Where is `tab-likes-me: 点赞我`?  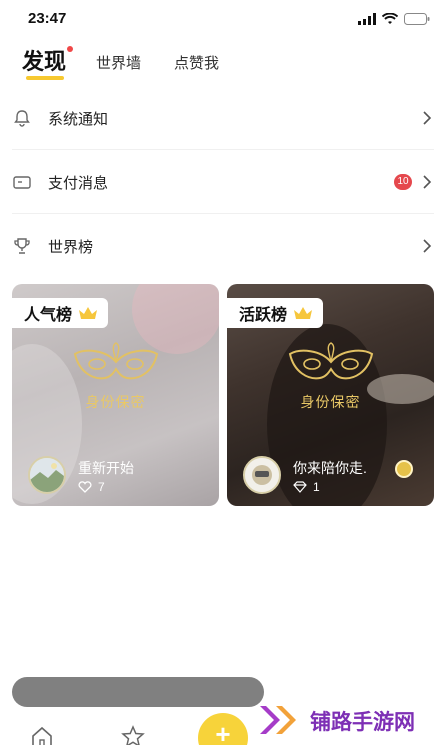 tab-likes-me: 点赞我 is located at coordinates (196, 62).